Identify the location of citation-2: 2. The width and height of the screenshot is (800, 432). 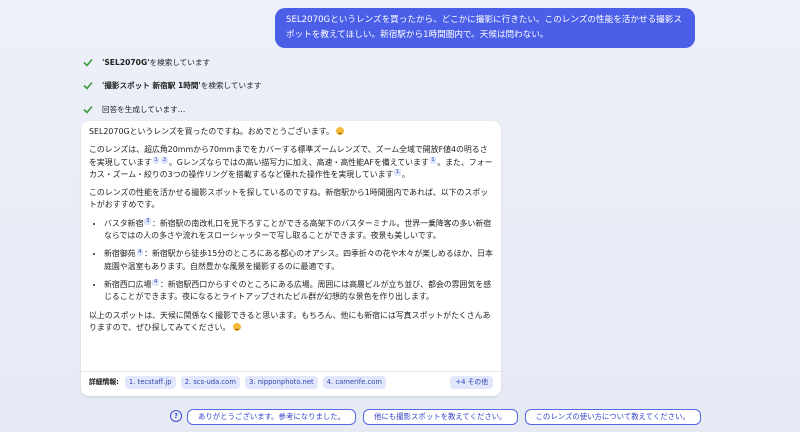
(164, 160).